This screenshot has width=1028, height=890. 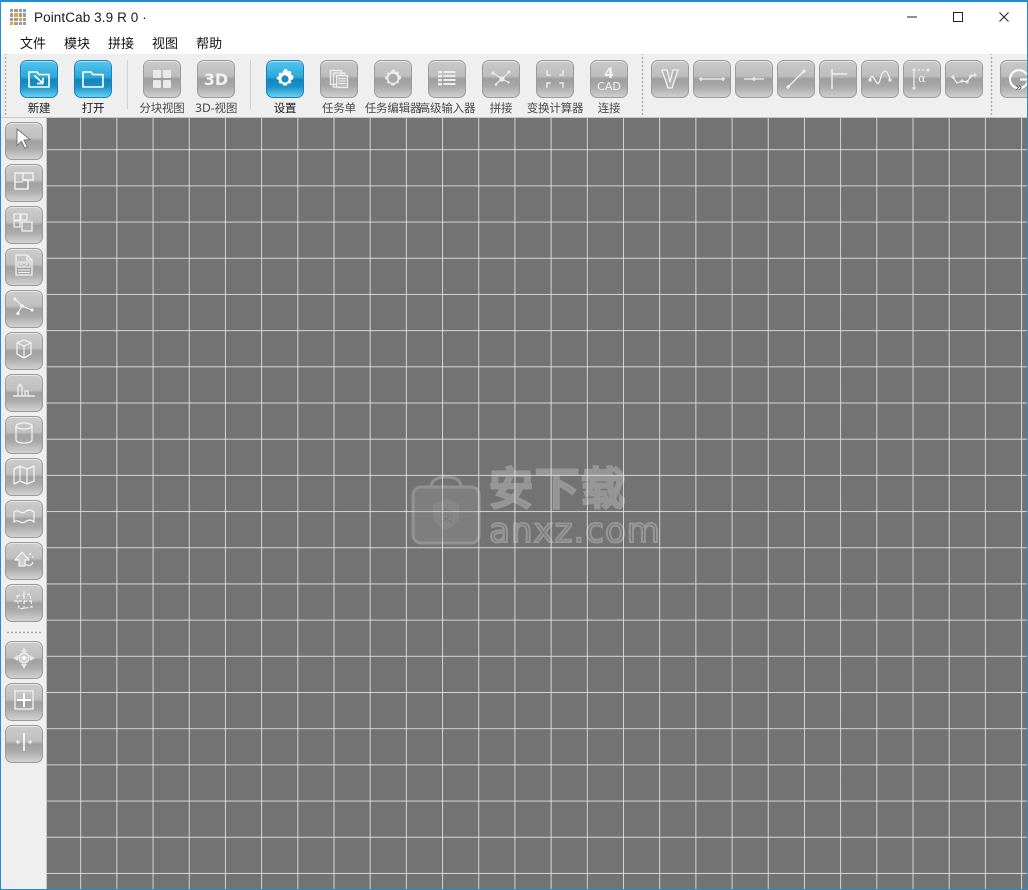 What do you see at coordinates (754, 79) in the screenshot?
I see `point-distance-button` at bounding box center [754, 79].